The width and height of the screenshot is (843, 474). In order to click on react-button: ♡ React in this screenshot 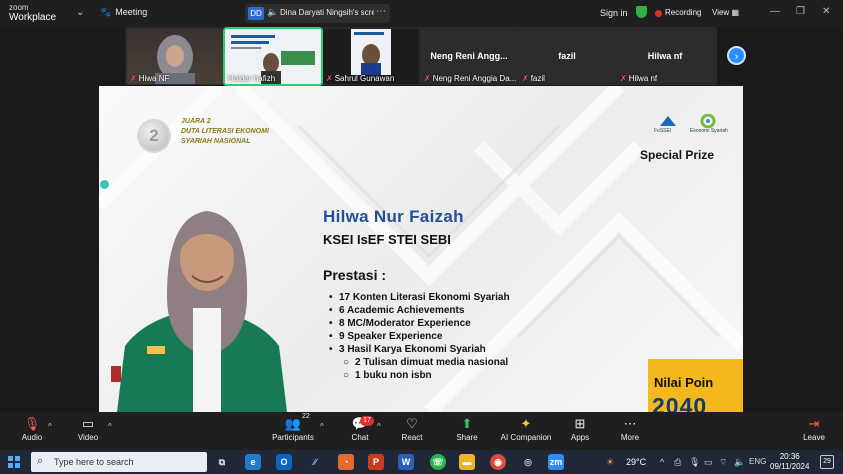, I will do `click(412, 428)`.